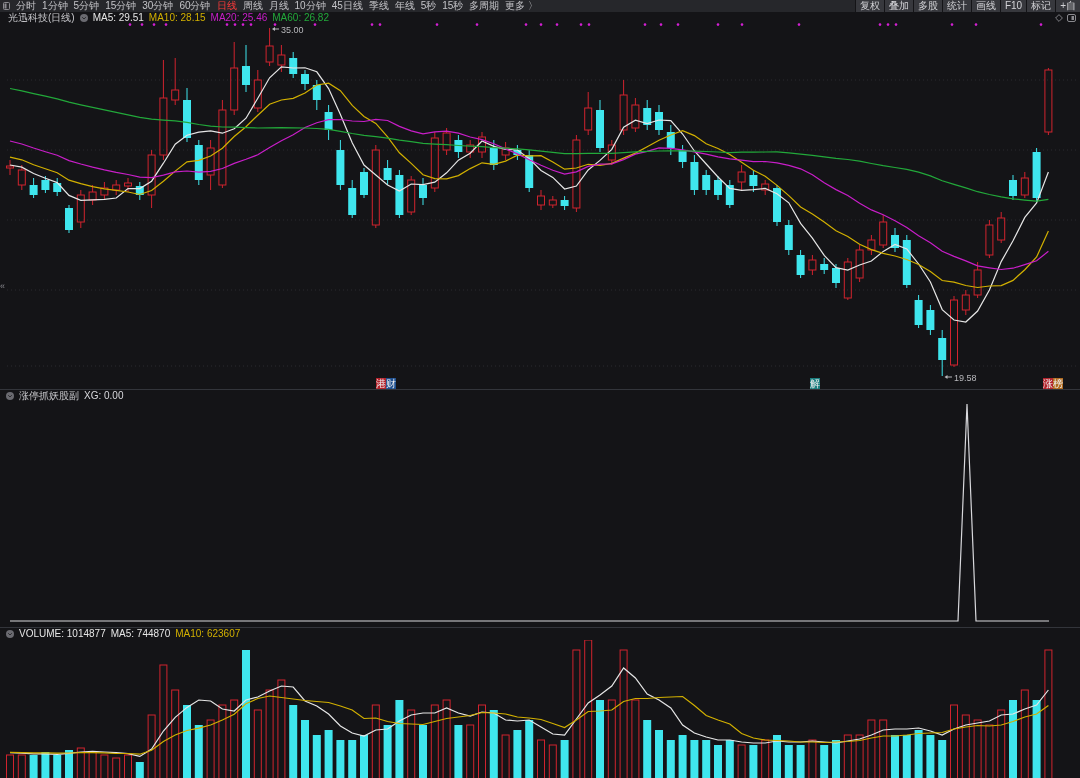 The height and width of the screenshot is (778, 1080). I want to click on panel-toggle-icon, so click(6, 6).